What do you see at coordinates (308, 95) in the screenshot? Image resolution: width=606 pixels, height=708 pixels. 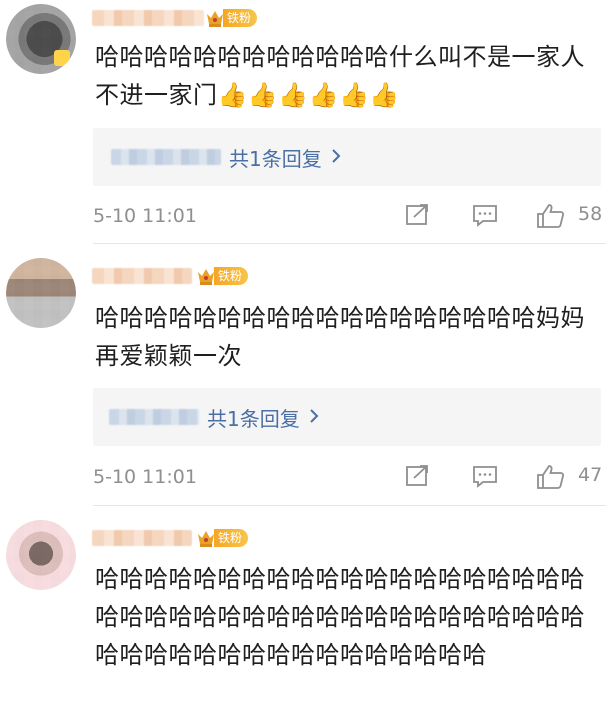 I see `thumbs-up-emoji: 👍👍👍👍👍👍` at bounding box center [308, 95].